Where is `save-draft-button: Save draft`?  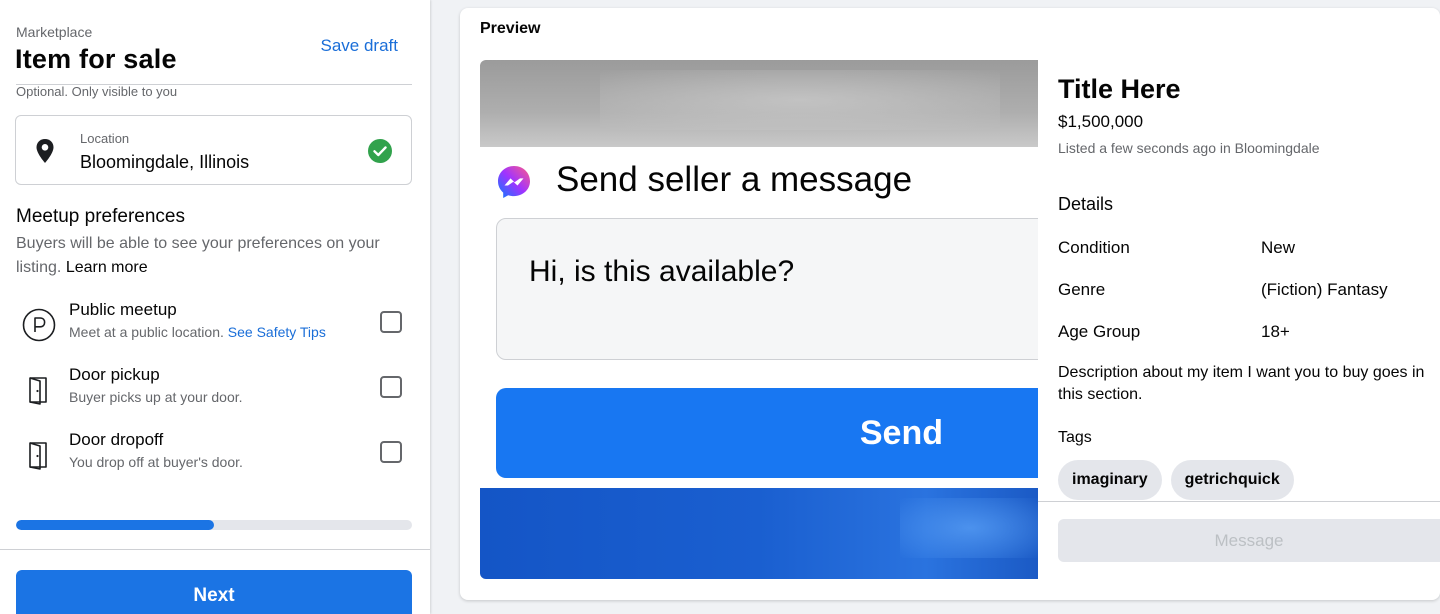
save-draft-button: Save draft is located at coordinates (360, 46).